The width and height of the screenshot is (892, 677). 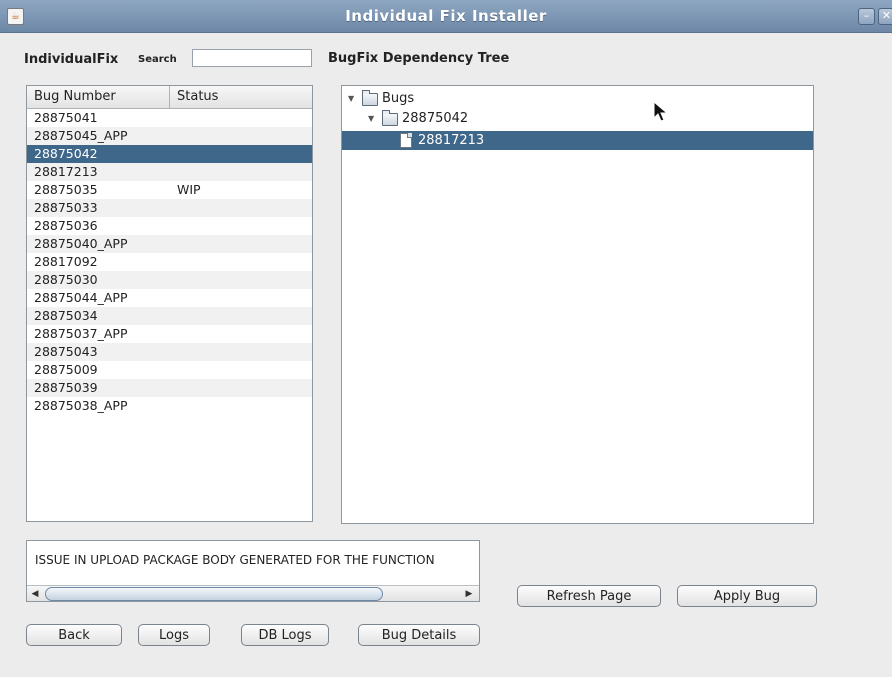 I want to click on bug-number-cell: 28875040_APP, so click(x=81, y=243).